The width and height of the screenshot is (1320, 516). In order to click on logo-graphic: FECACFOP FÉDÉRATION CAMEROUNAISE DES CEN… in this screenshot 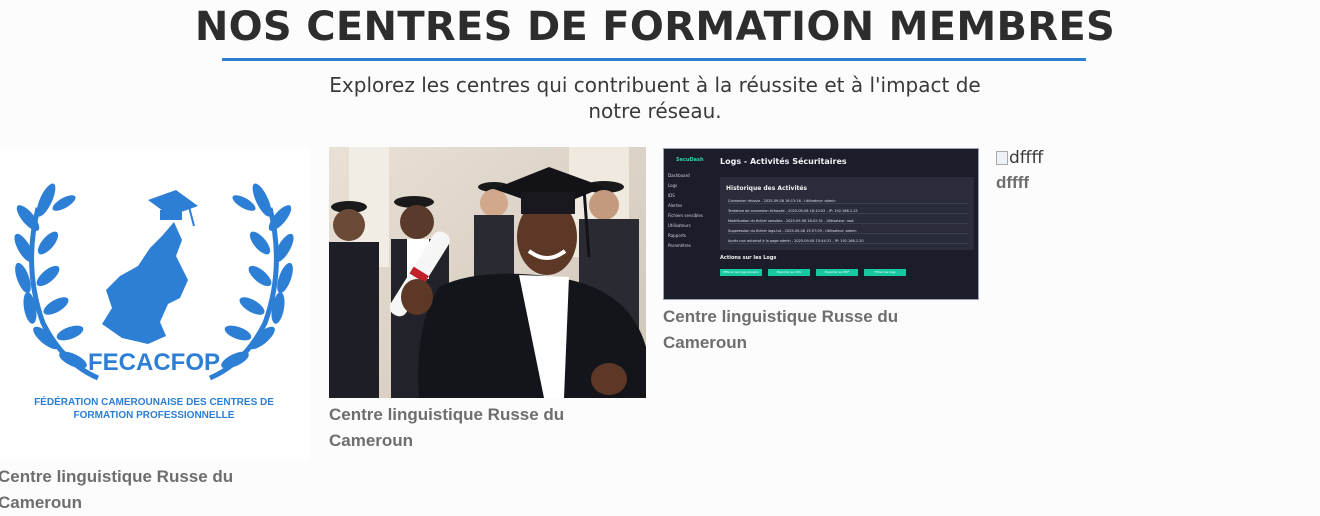, I will do `click(154, 302)`.